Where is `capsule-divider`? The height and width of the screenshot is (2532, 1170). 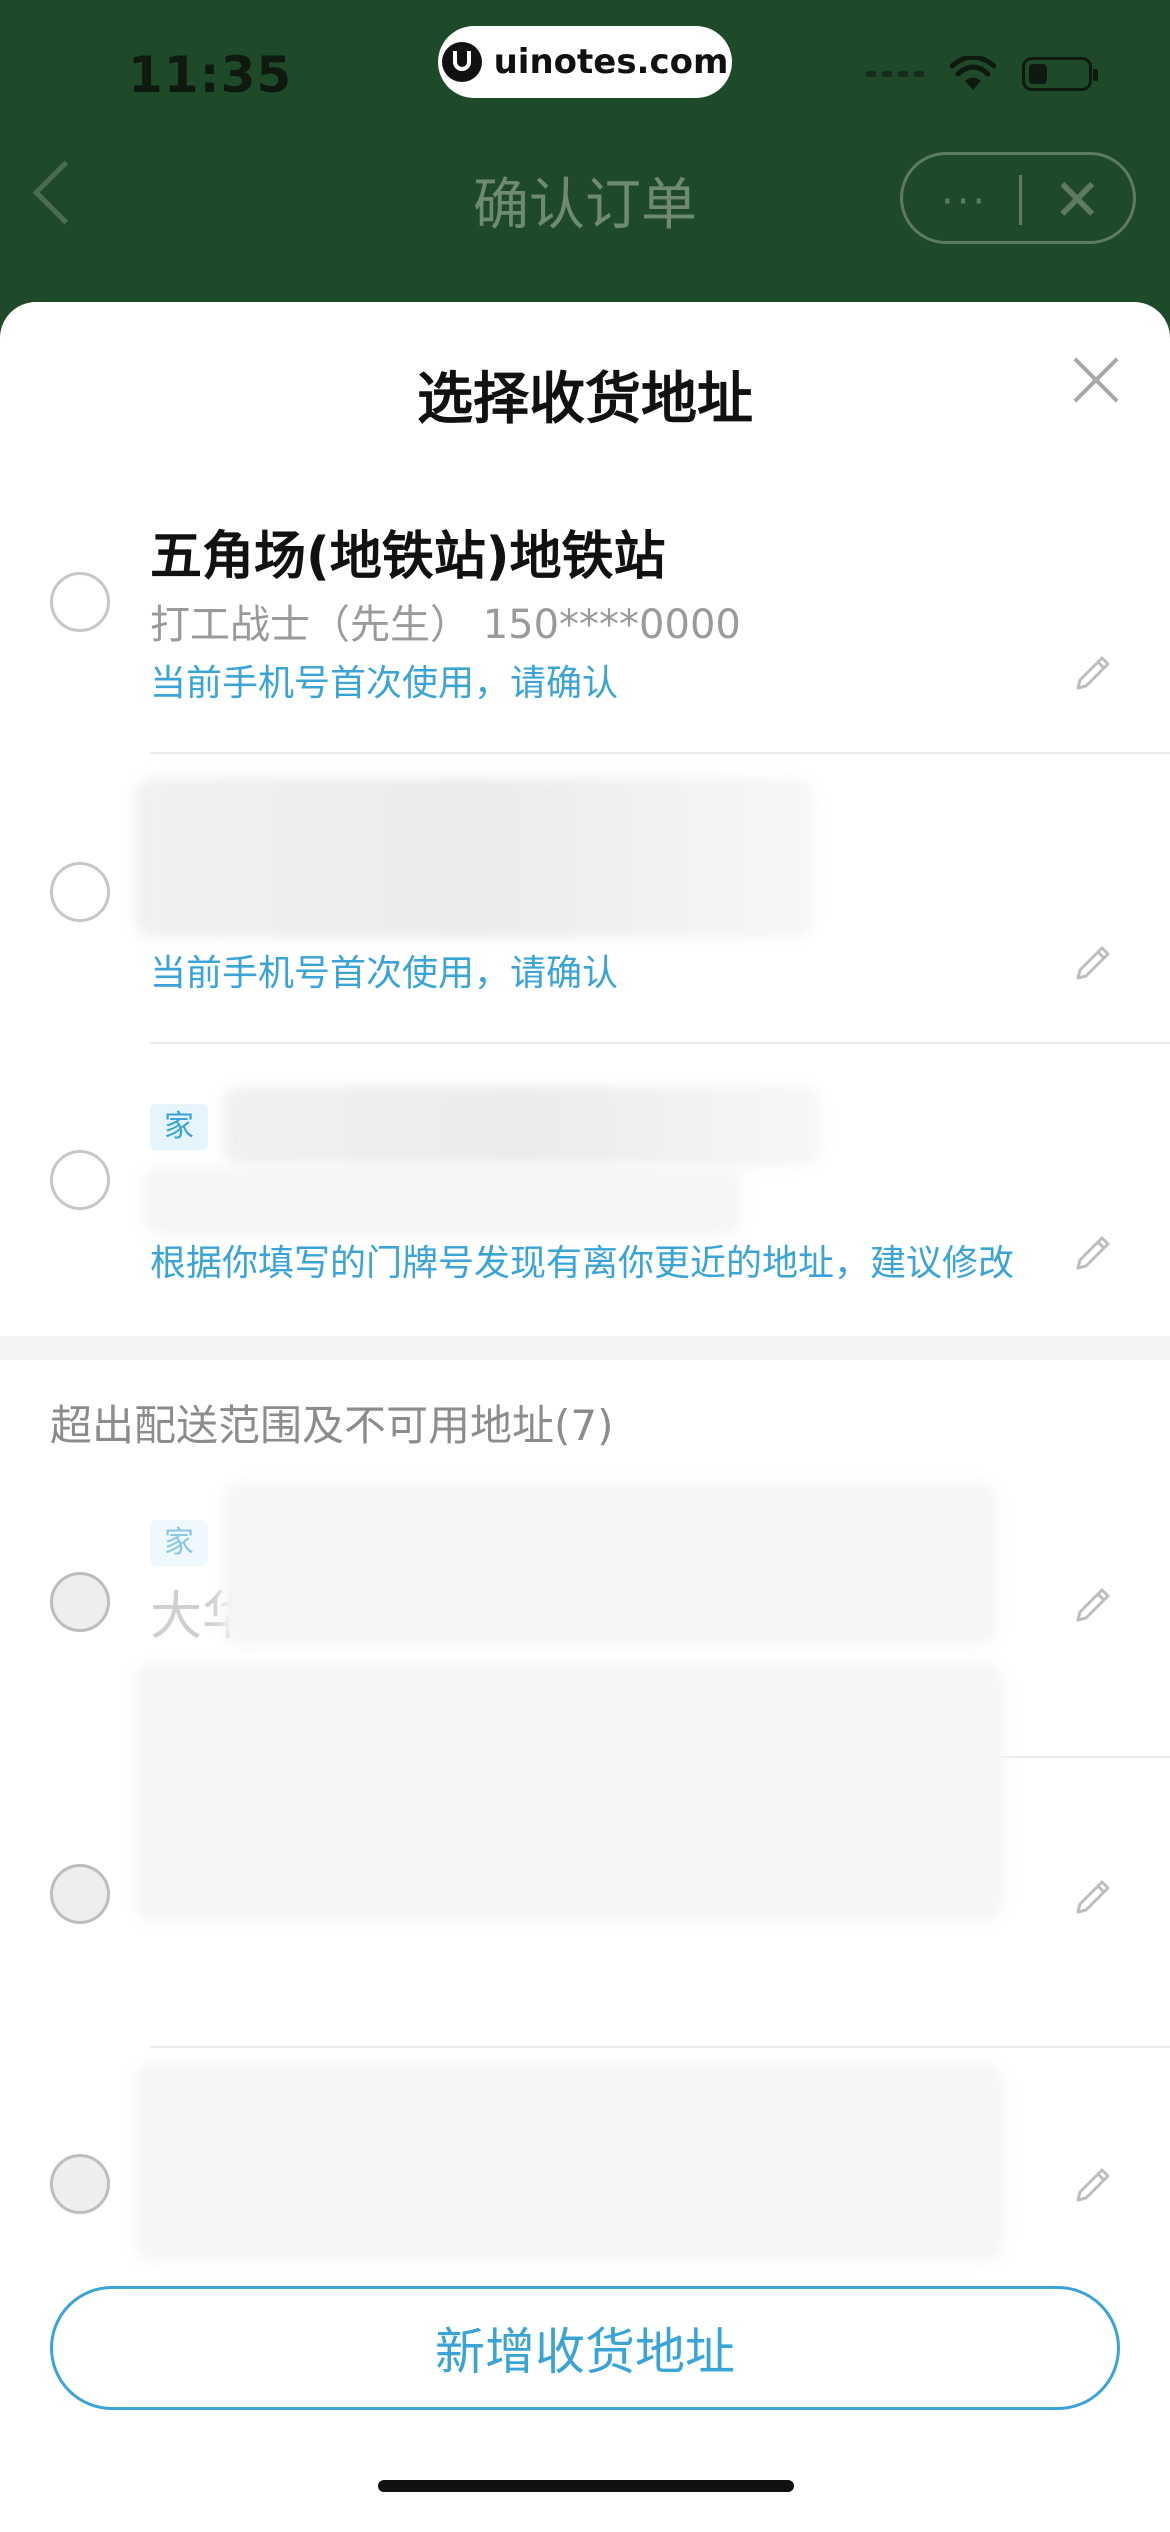 capsule-divider is located at coordinates (1020, 200).